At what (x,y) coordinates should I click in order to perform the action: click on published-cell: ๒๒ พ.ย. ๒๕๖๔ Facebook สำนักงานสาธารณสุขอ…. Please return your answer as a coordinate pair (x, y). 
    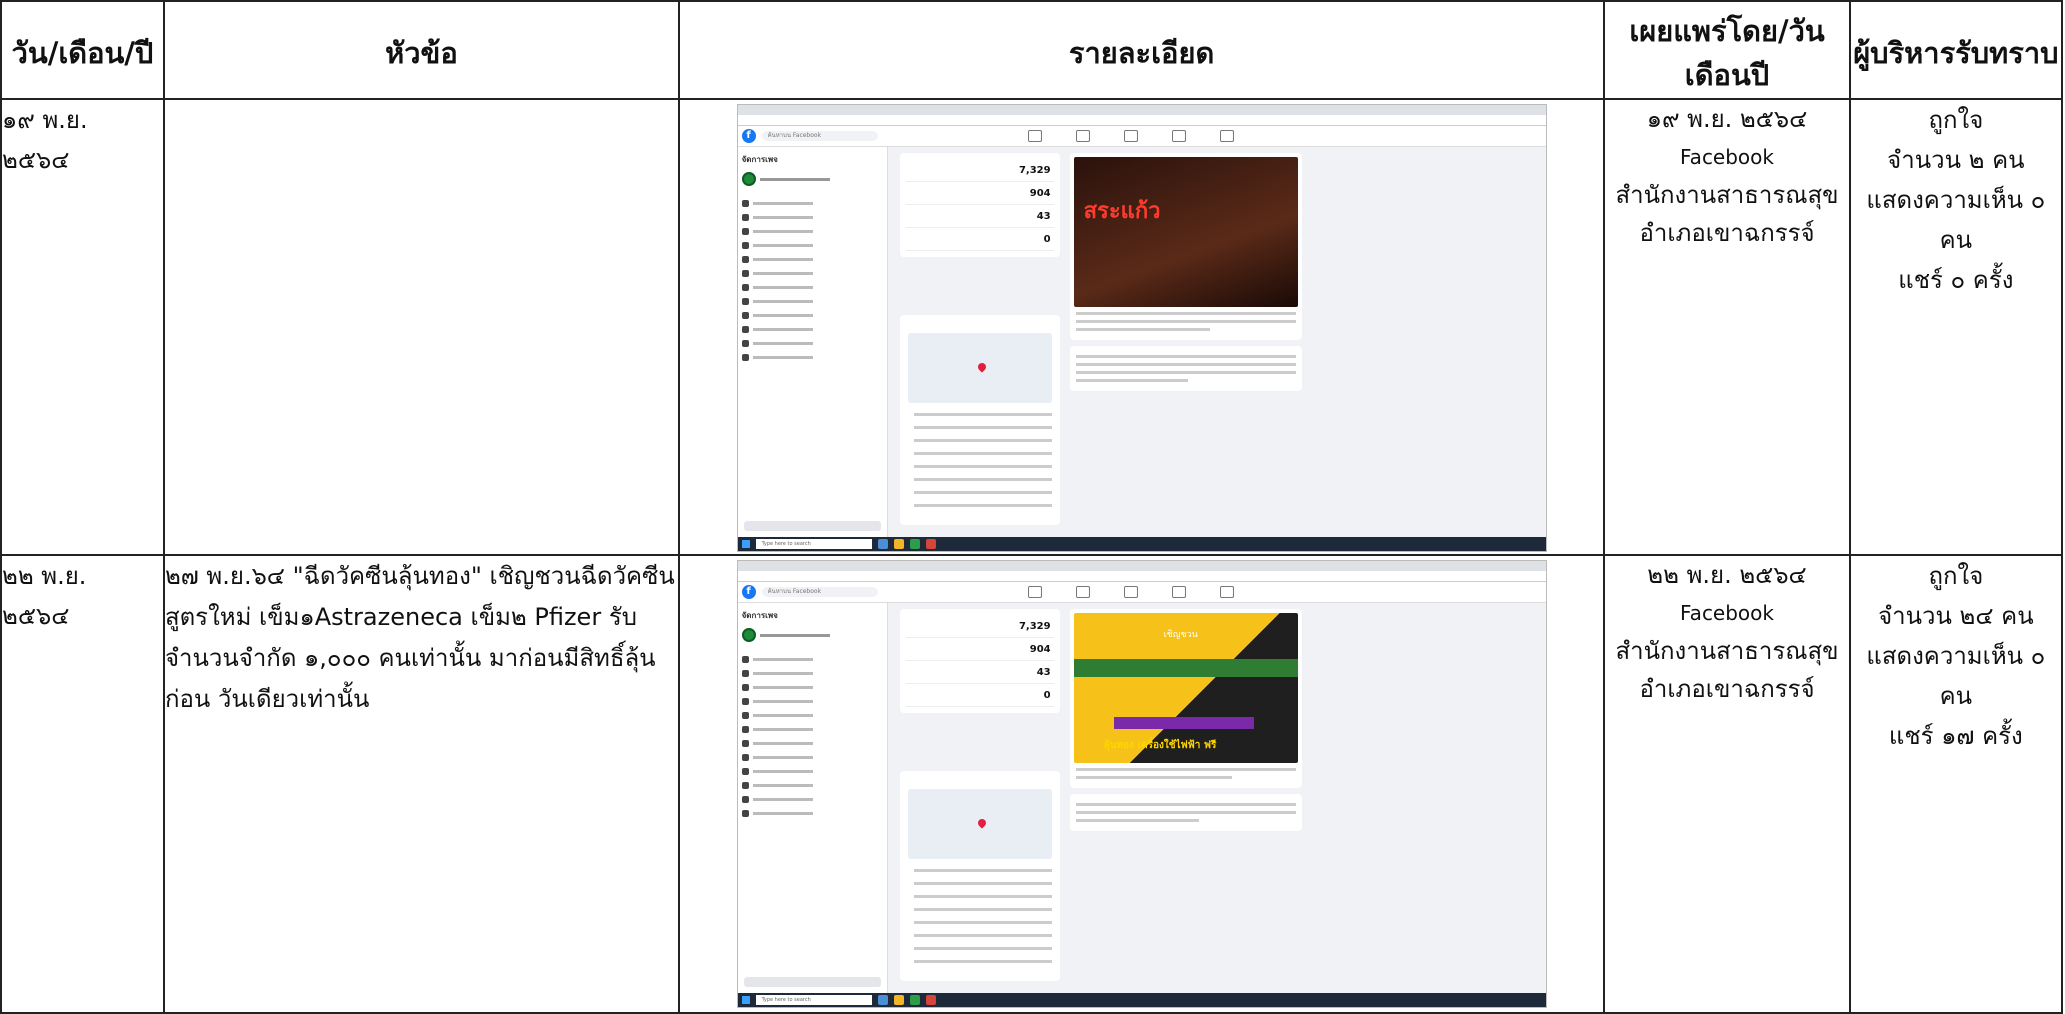
    Looking at the image, I should click on (1727, 784).